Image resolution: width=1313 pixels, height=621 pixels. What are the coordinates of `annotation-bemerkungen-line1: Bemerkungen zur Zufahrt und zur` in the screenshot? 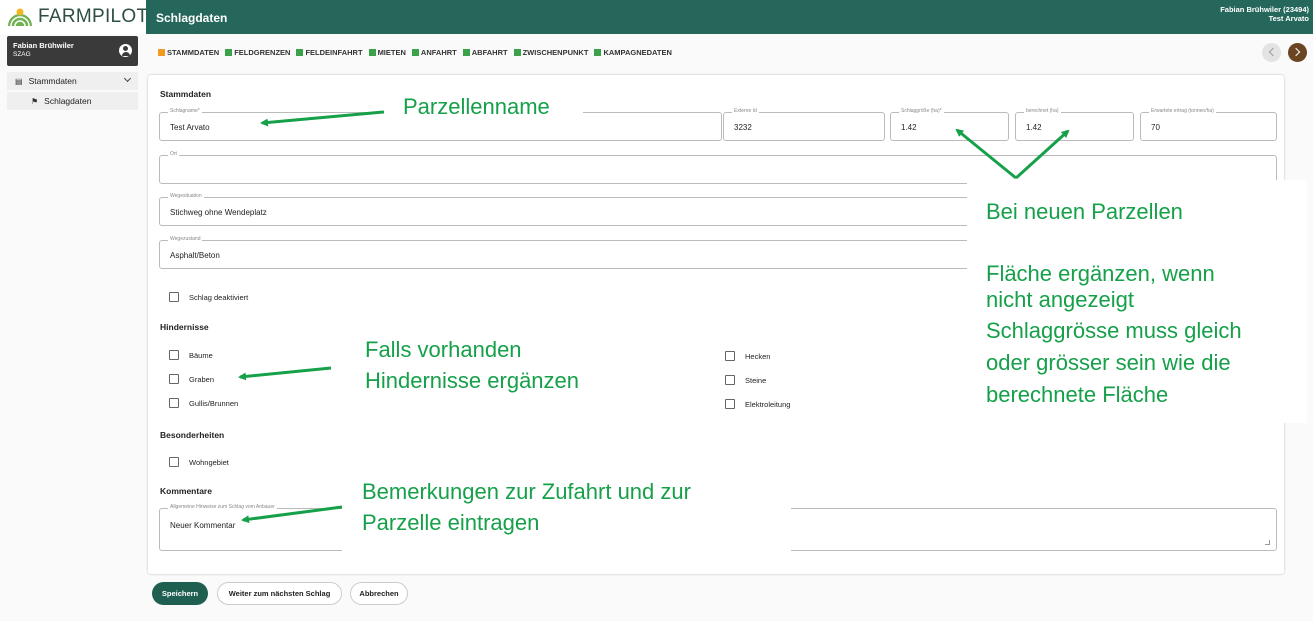 It's located at (526, 491).